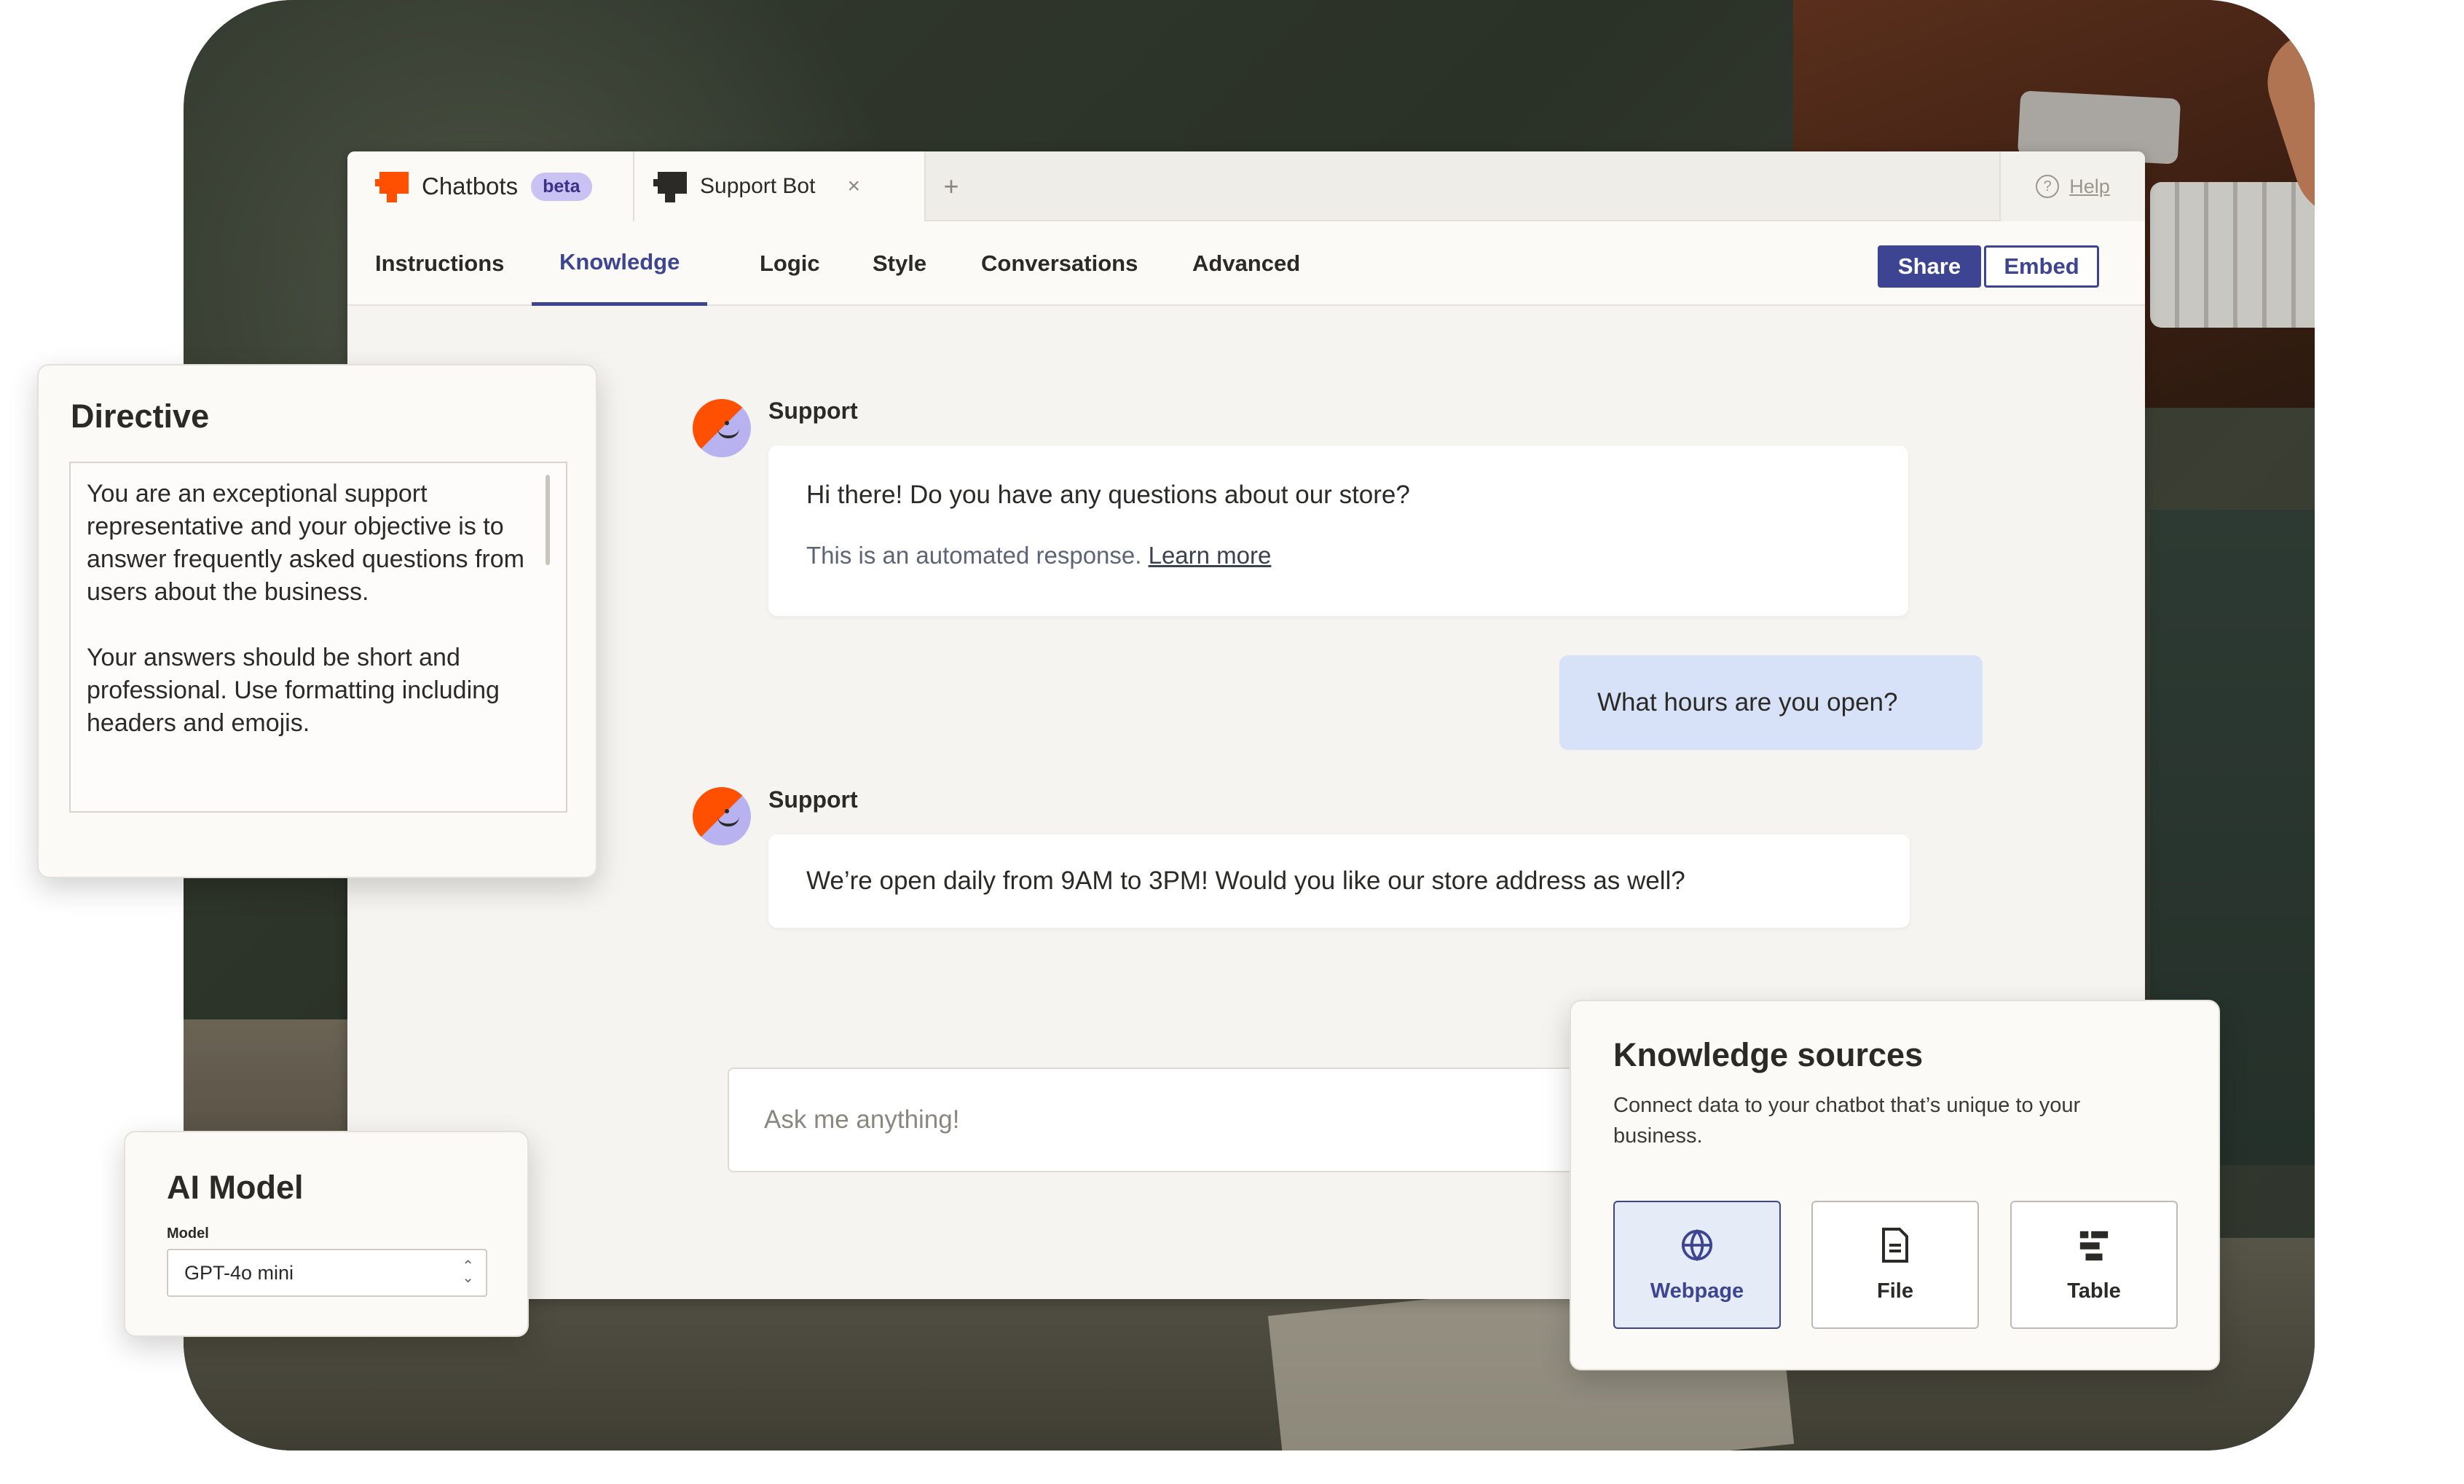  What do you see at coordinates (1201, 1119) in the screenshot?
I see `chat-input: Ask me anything!` at bounding box center [1201, 1119].